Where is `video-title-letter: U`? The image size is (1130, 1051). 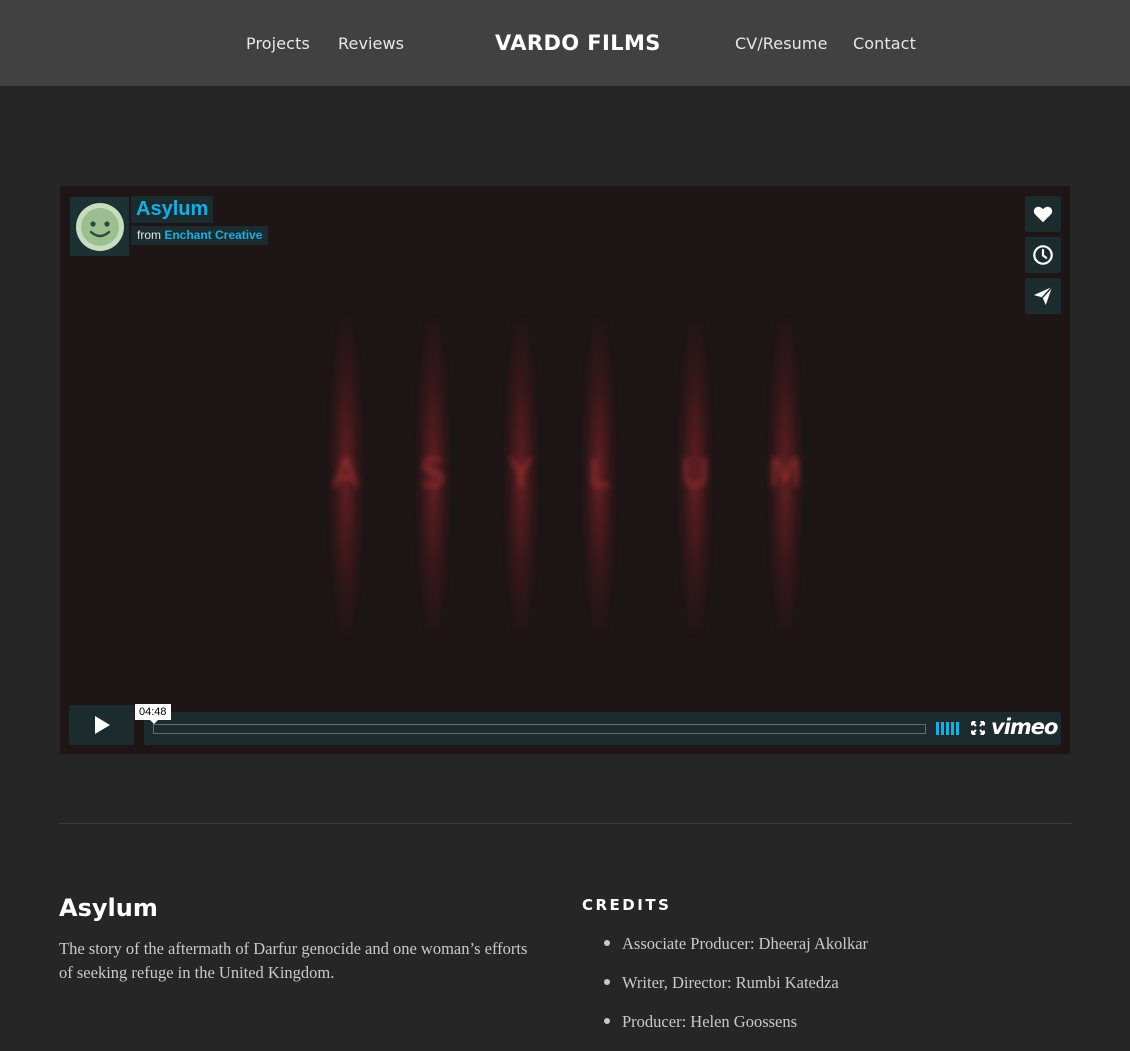
video-title-letter: U is located at coordinates (695, 476).